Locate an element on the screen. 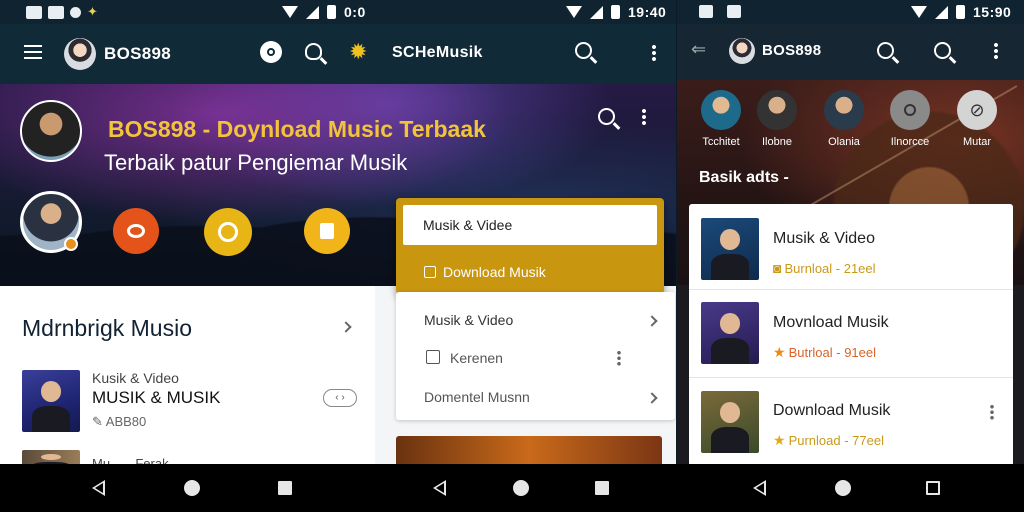 This screenshot has width=1024, height=512. battery-icon is located at coordinates (960, 12).